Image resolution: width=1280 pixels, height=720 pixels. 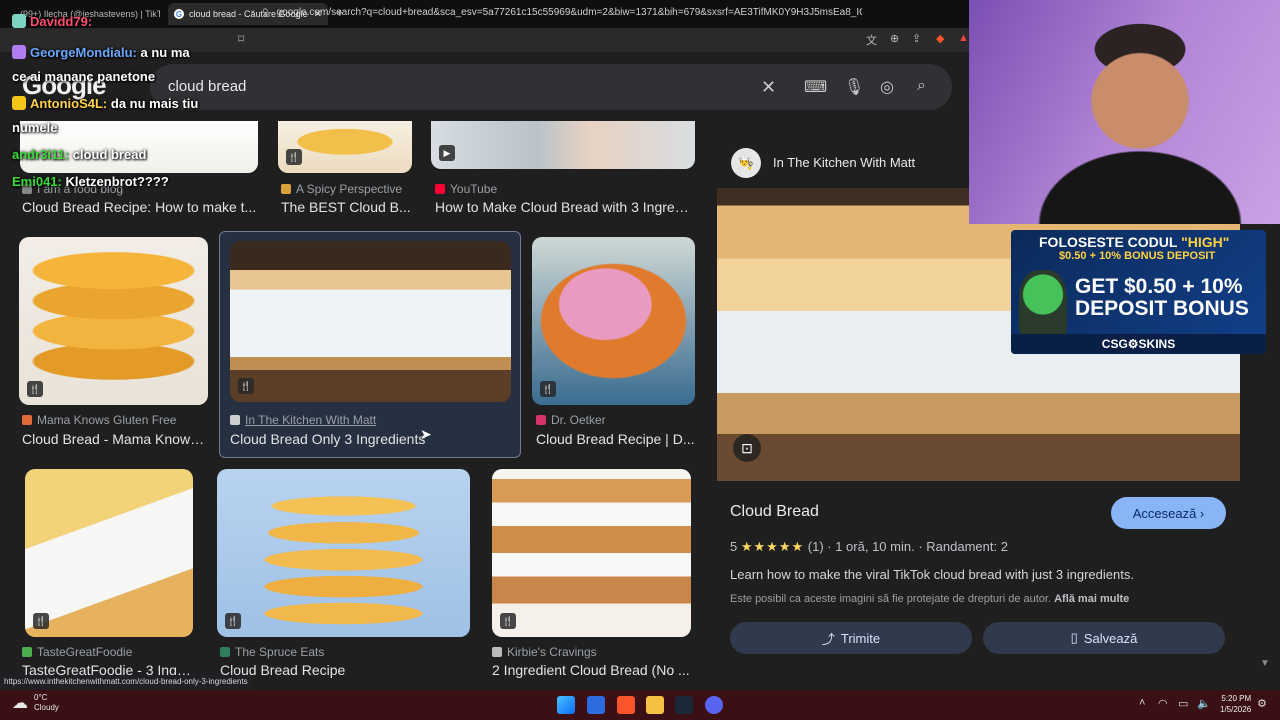 I want to click on search-box, so click(x=551, y=87).